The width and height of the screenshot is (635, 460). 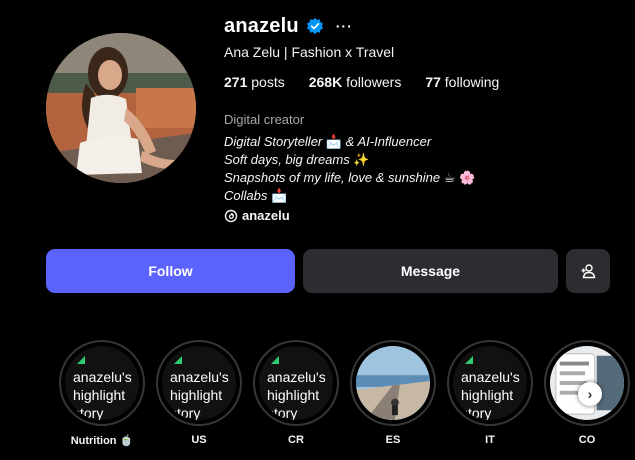 I want to click on following-count: 77 following, so click(x=462, y=82).